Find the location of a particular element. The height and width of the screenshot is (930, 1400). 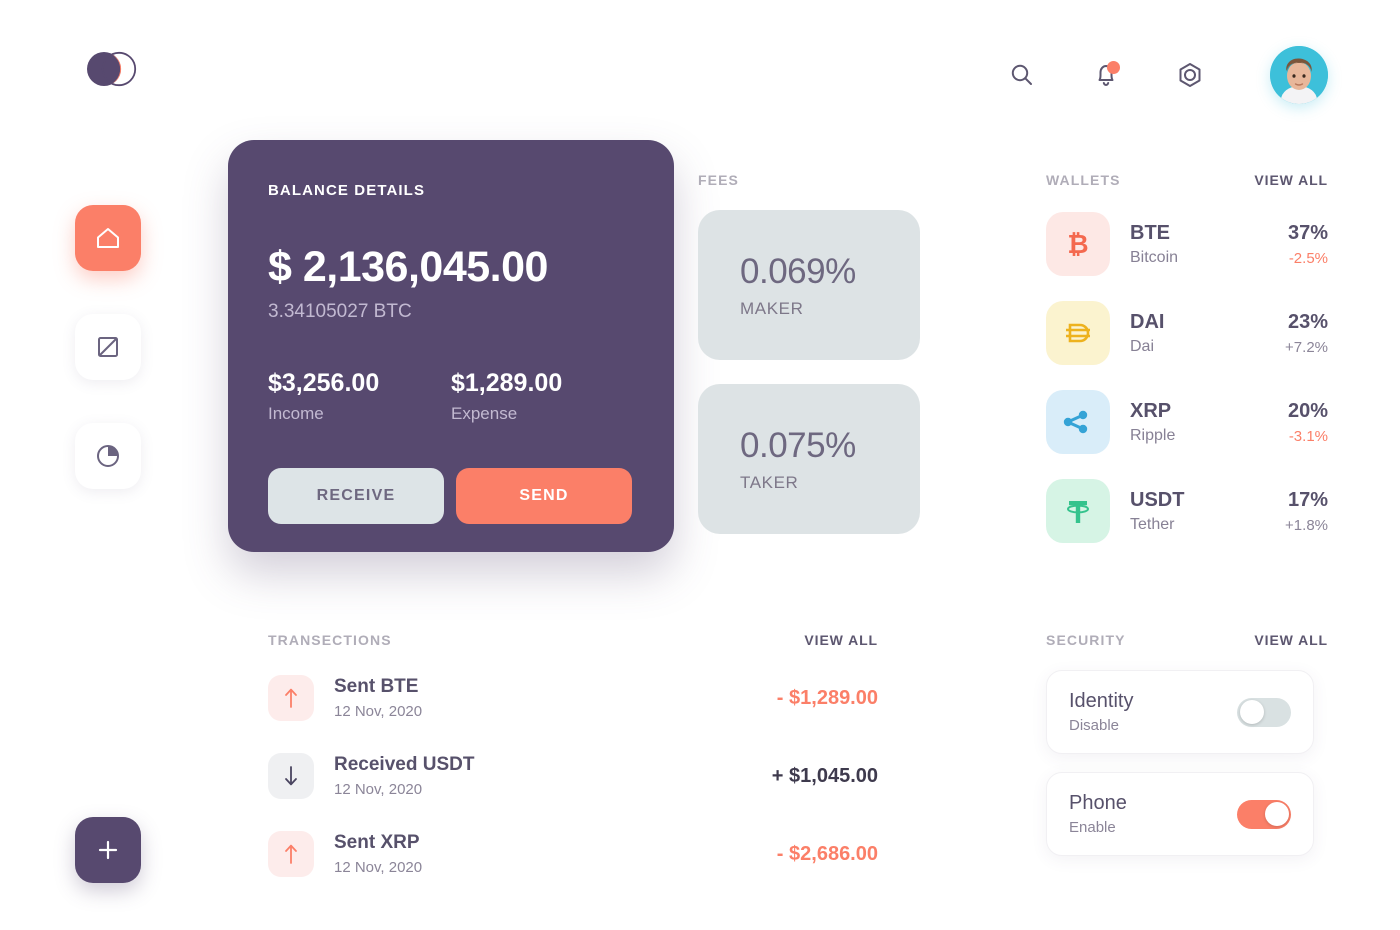

transaction-amount: + $1,045.00 is located at coordinates (824, 775).